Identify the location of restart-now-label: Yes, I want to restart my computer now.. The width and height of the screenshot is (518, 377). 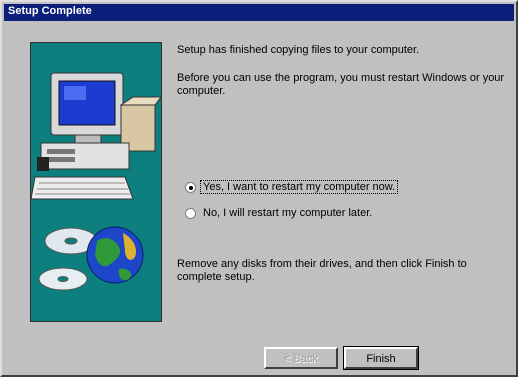
(299, 187).